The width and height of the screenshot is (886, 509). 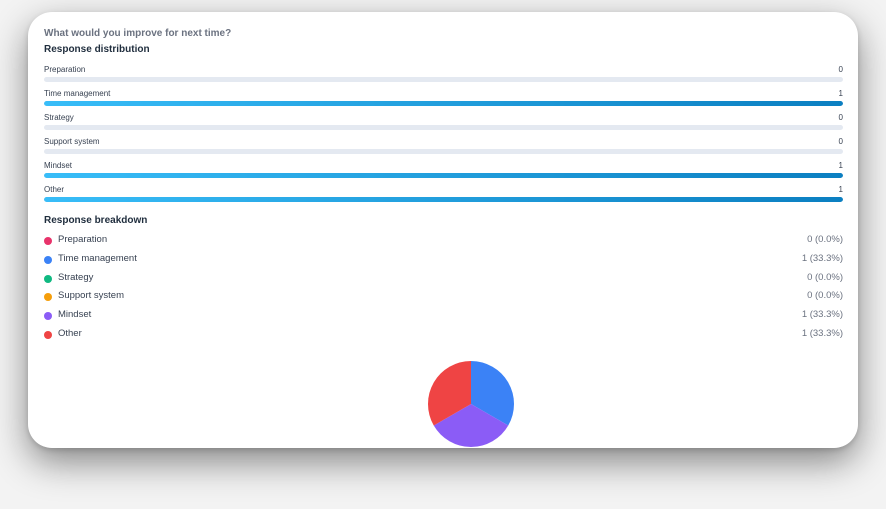 What do you see at coordinates (96, 220) in the screenshot?
I see `breakdown-title: Response breakdown` at bounding box center [96, 220].